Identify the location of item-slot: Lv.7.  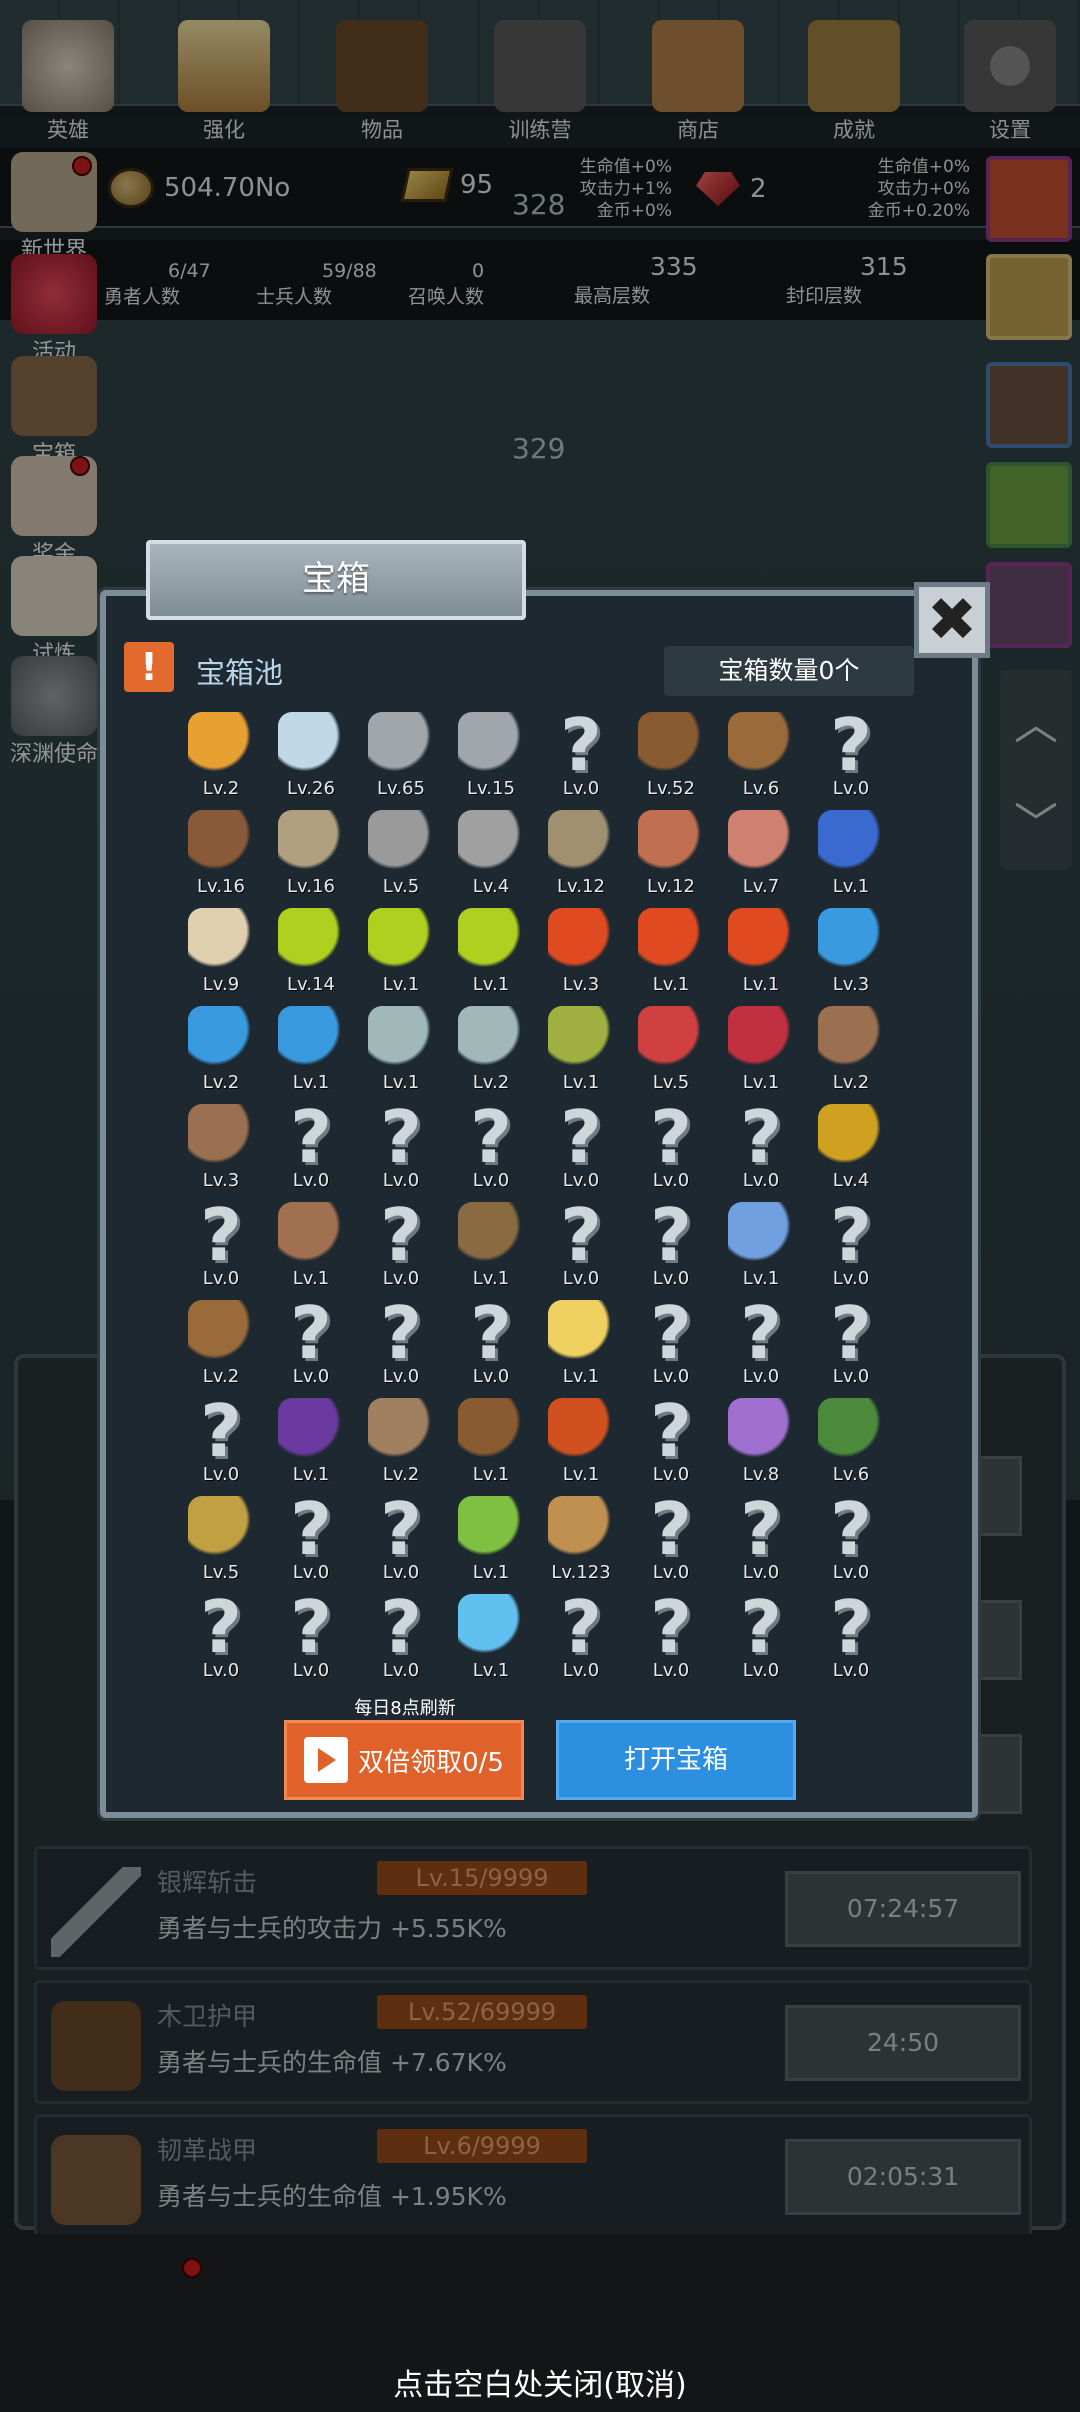
(761, 853).